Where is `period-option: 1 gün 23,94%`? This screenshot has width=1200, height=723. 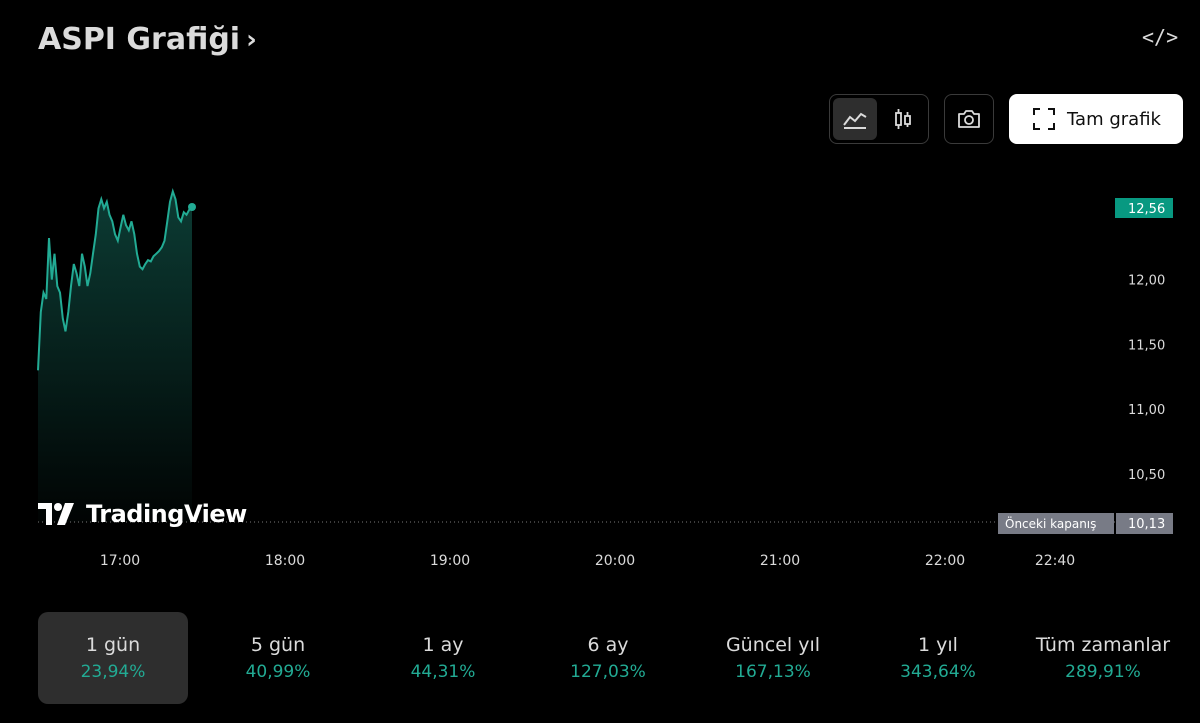 period-option: 1 gün 23,94% is located at coordinates (113, 658).